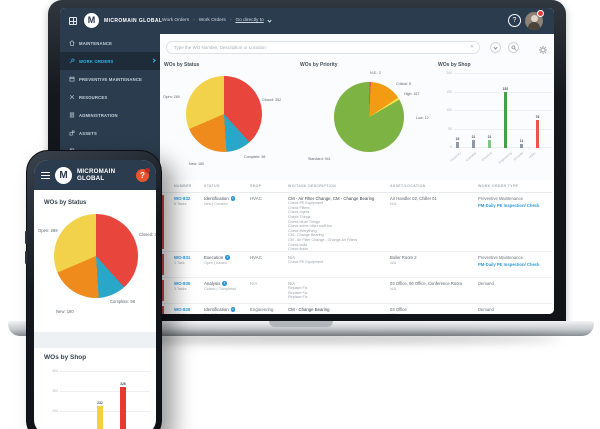 This screenshot has height=429, width=600. Describe the element at coordinates (393, 263) in the screenshot. I see `asset-sub: N/A` at that location.